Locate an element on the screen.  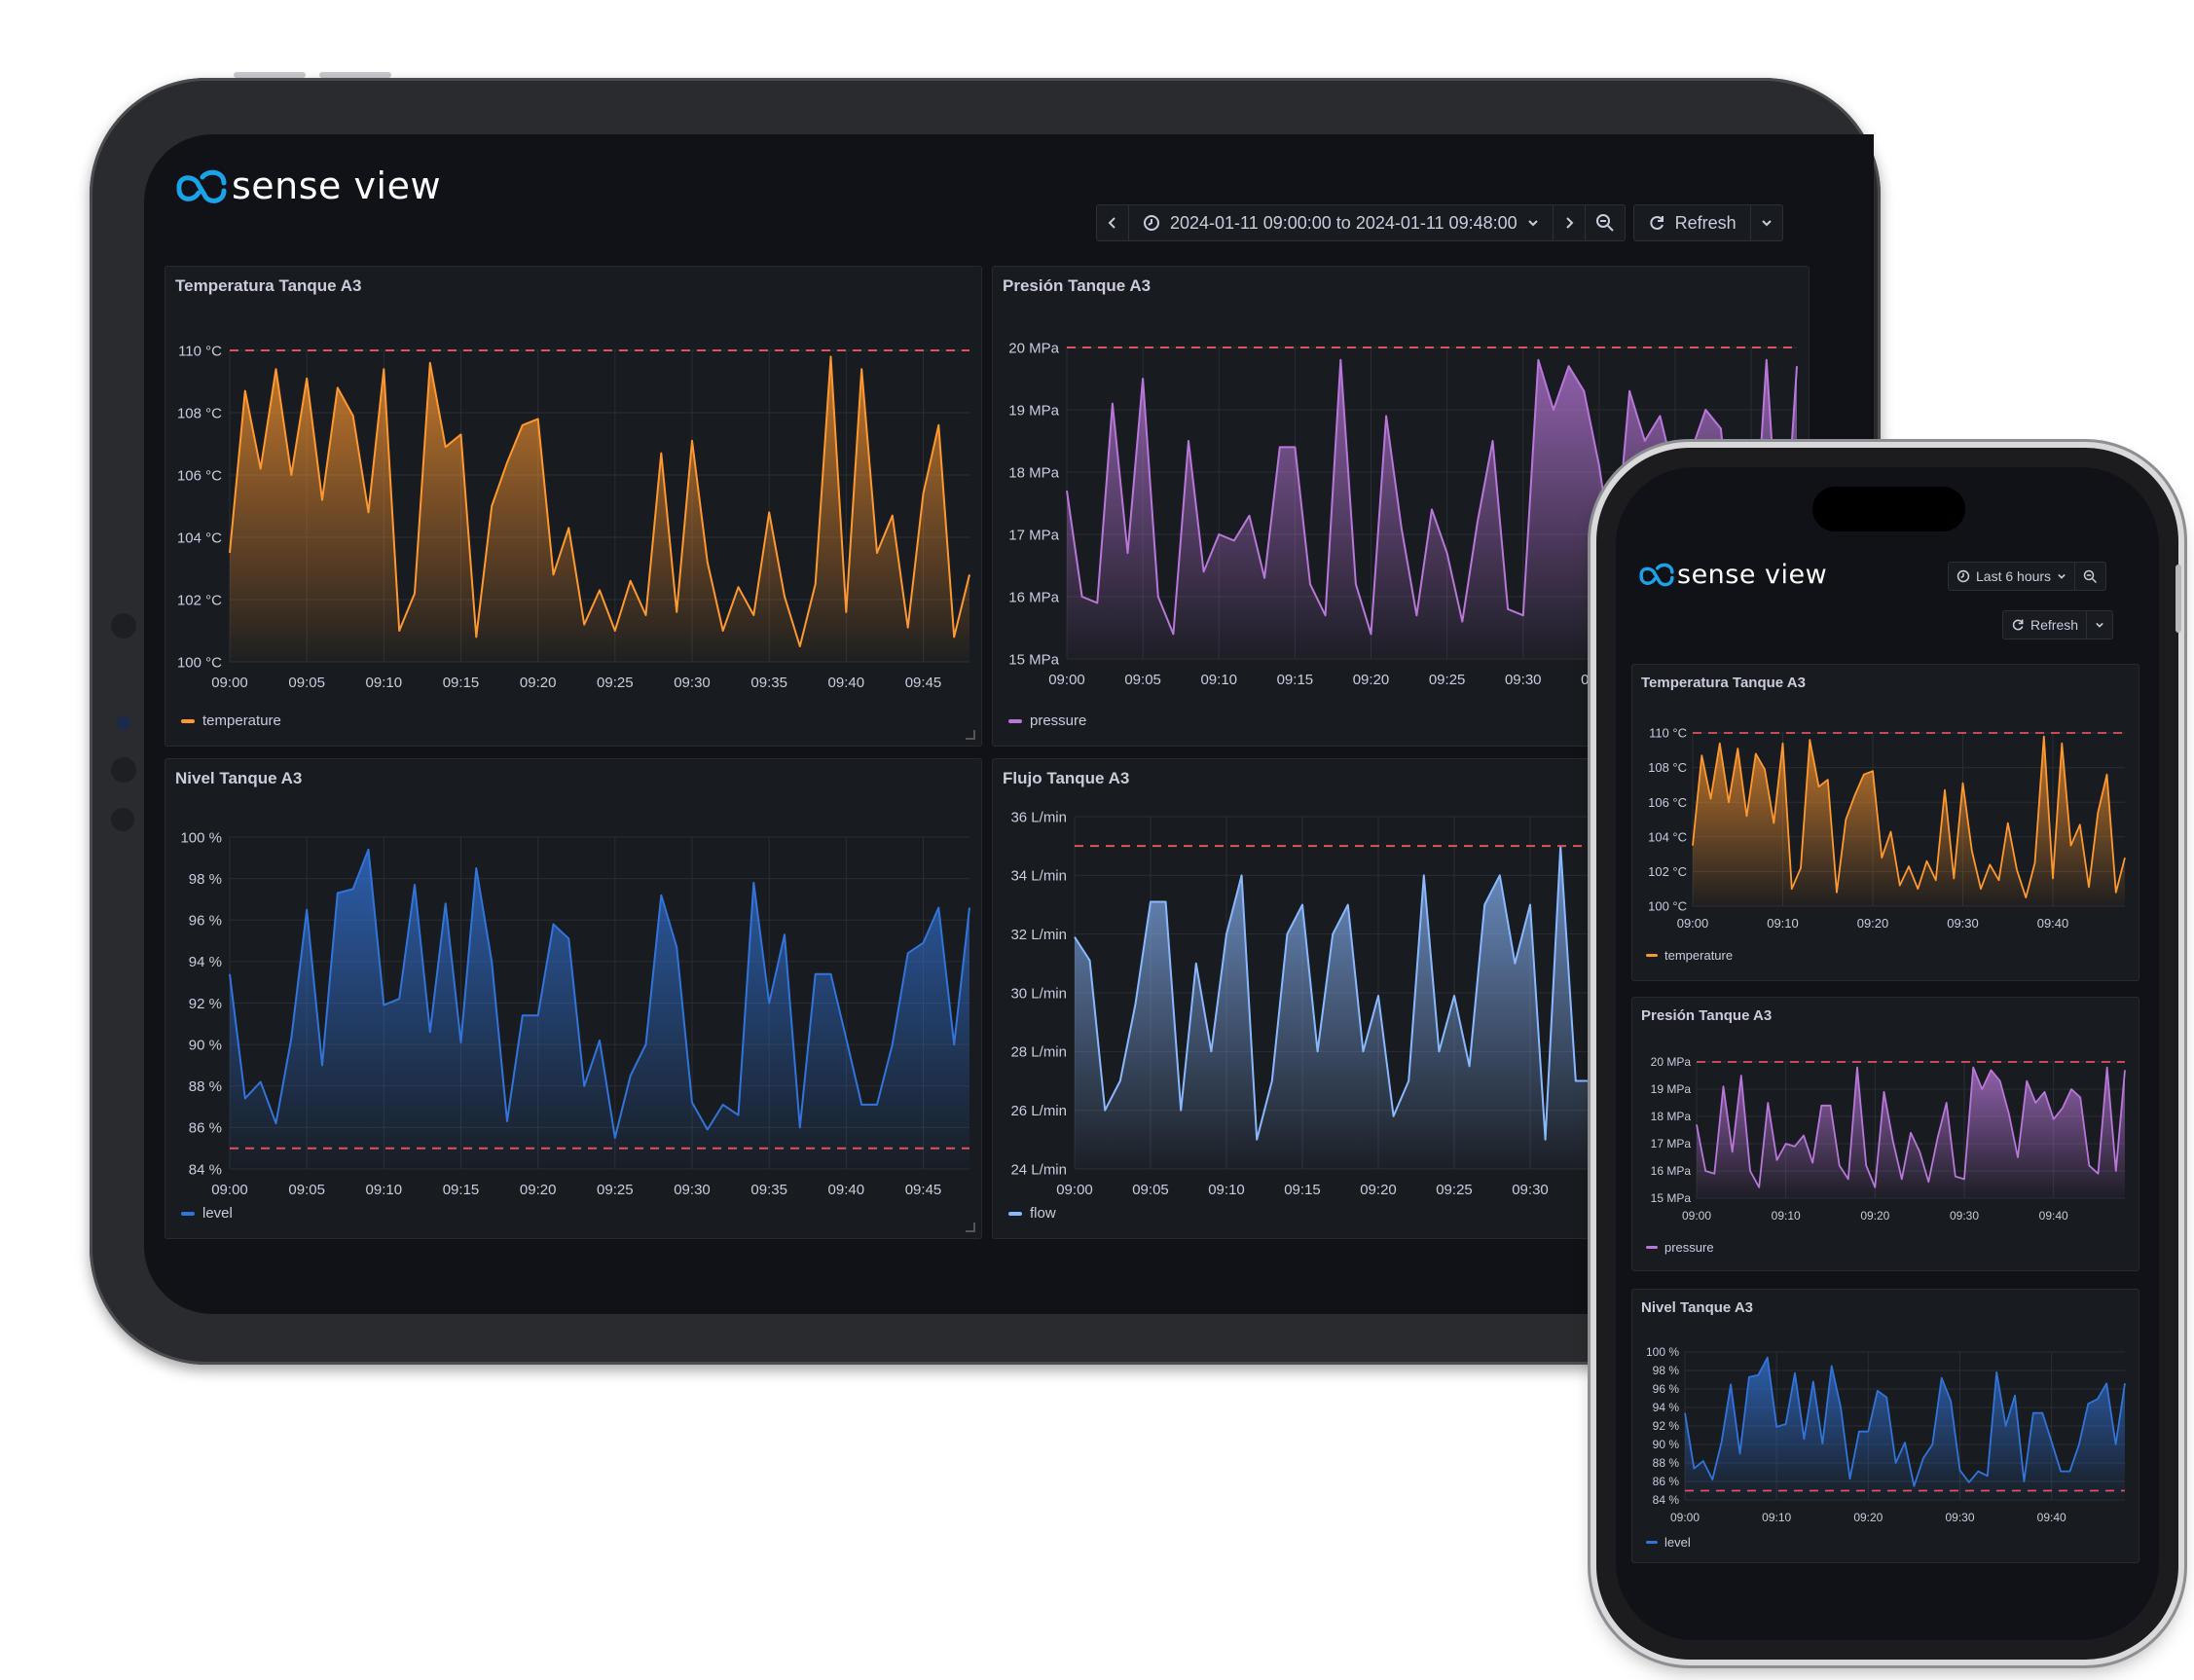
y-tick-label: 34 L/min is located at coordinates (1038, 876).